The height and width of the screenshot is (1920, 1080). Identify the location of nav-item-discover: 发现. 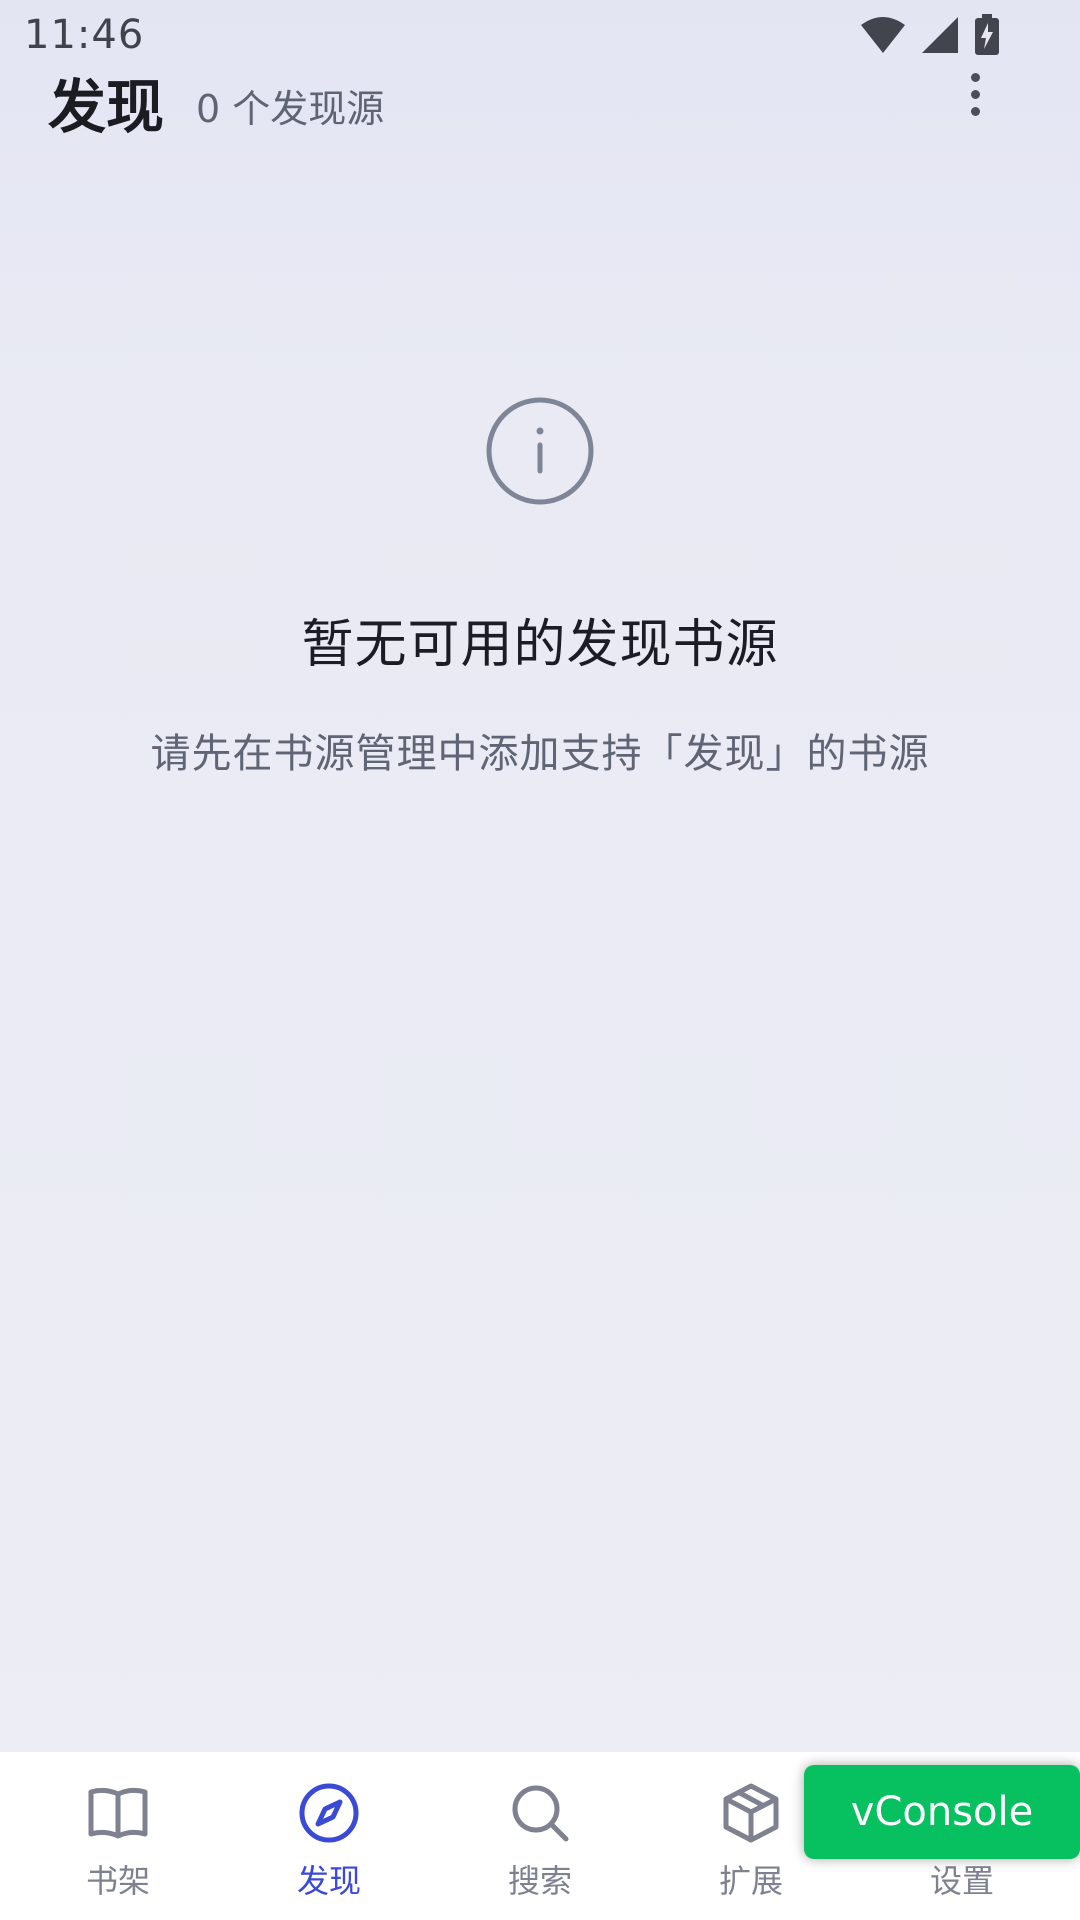
(329, 1836).